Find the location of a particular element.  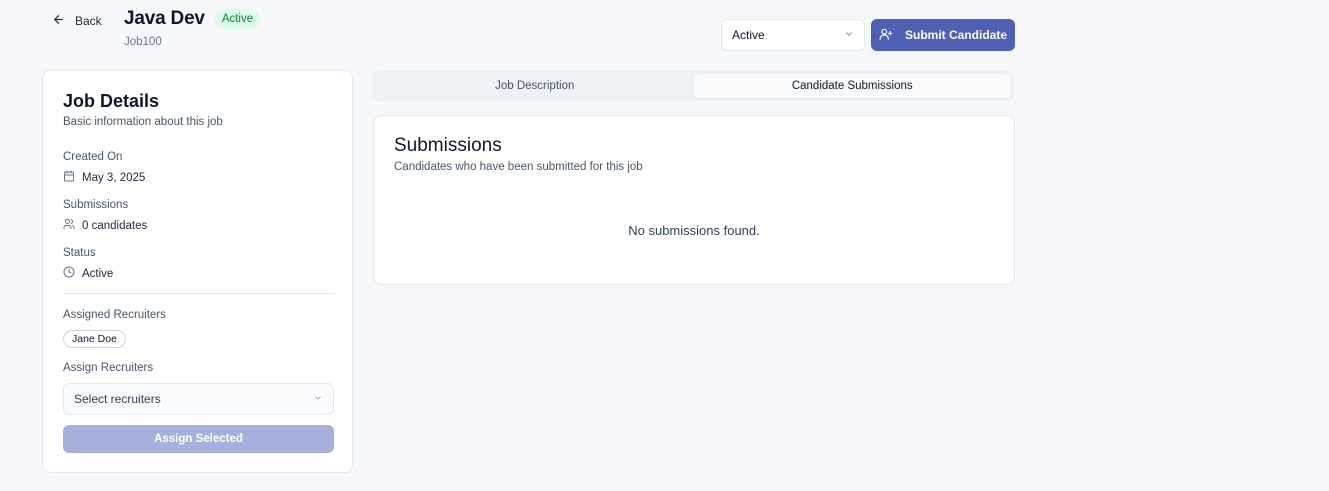

status-badge: Active is located at coordinates (237, 19).